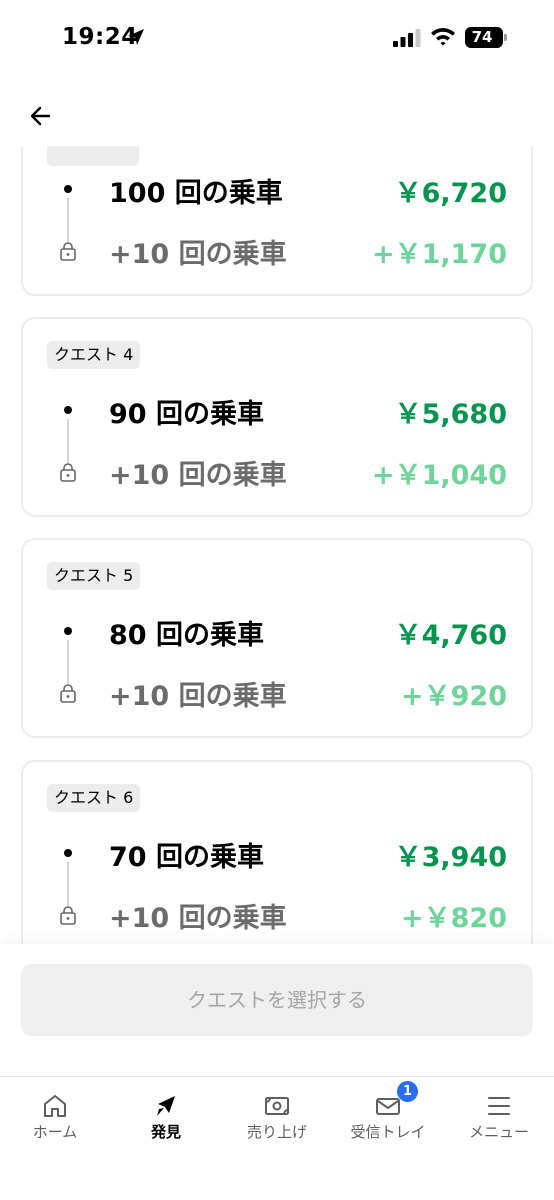 Image resolution: width=554 pixels, height=1200 pixels. I want to click on tab-home: ホーム, so click(55, 1117).